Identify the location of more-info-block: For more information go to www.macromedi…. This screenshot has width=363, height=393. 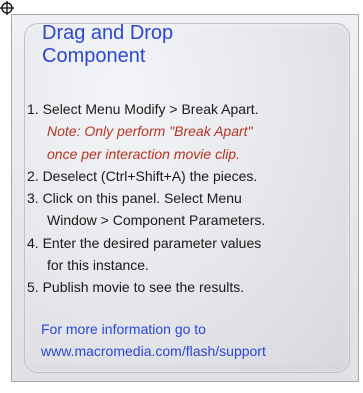
(196, 340).